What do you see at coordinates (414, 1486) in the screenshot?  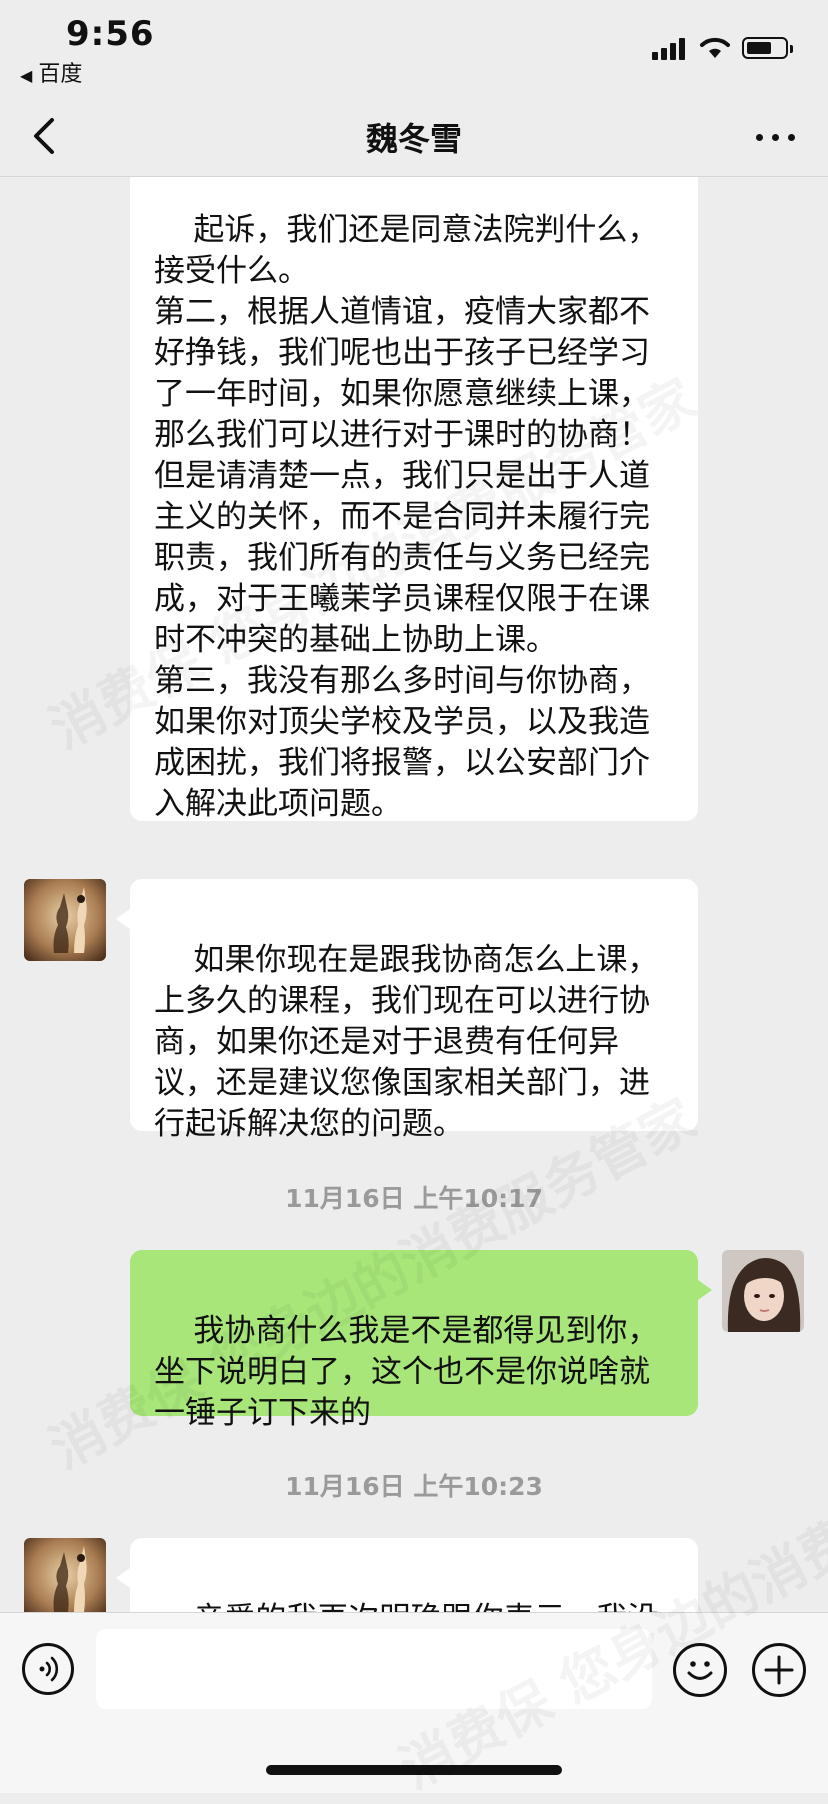 I see `message-timestamp: 11月16日 上午10:23` at bounding box center [414, 1486].